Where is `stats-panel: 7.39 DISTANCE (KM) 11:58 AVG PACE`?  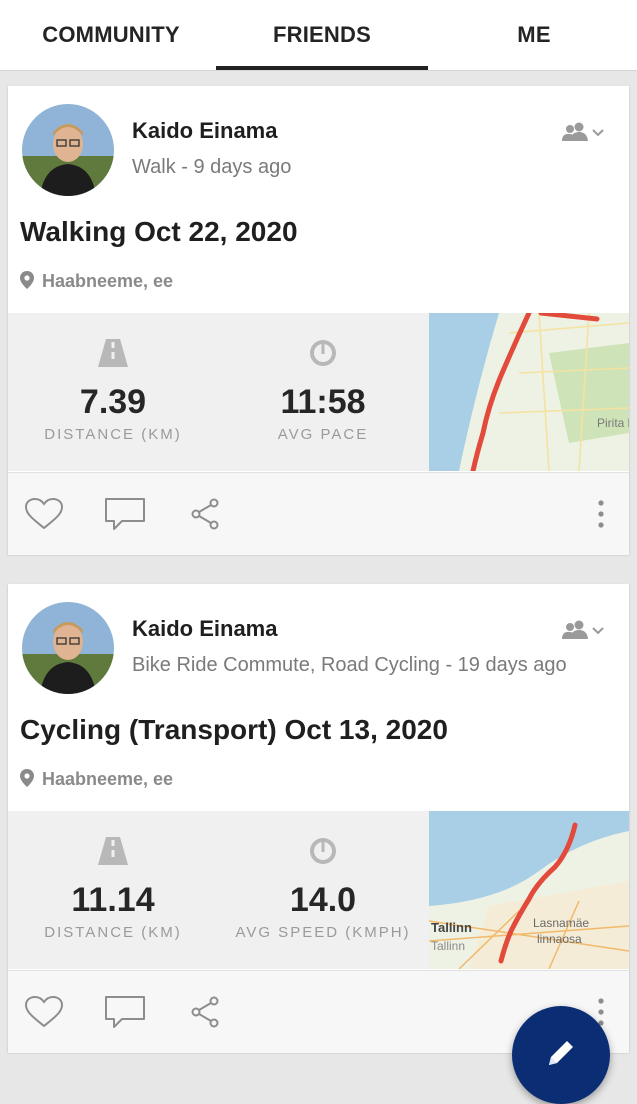 stats-panel: 7.39 DISTANCE (KM) 11:58 AVG PACE is located at coordinates (218, 392).